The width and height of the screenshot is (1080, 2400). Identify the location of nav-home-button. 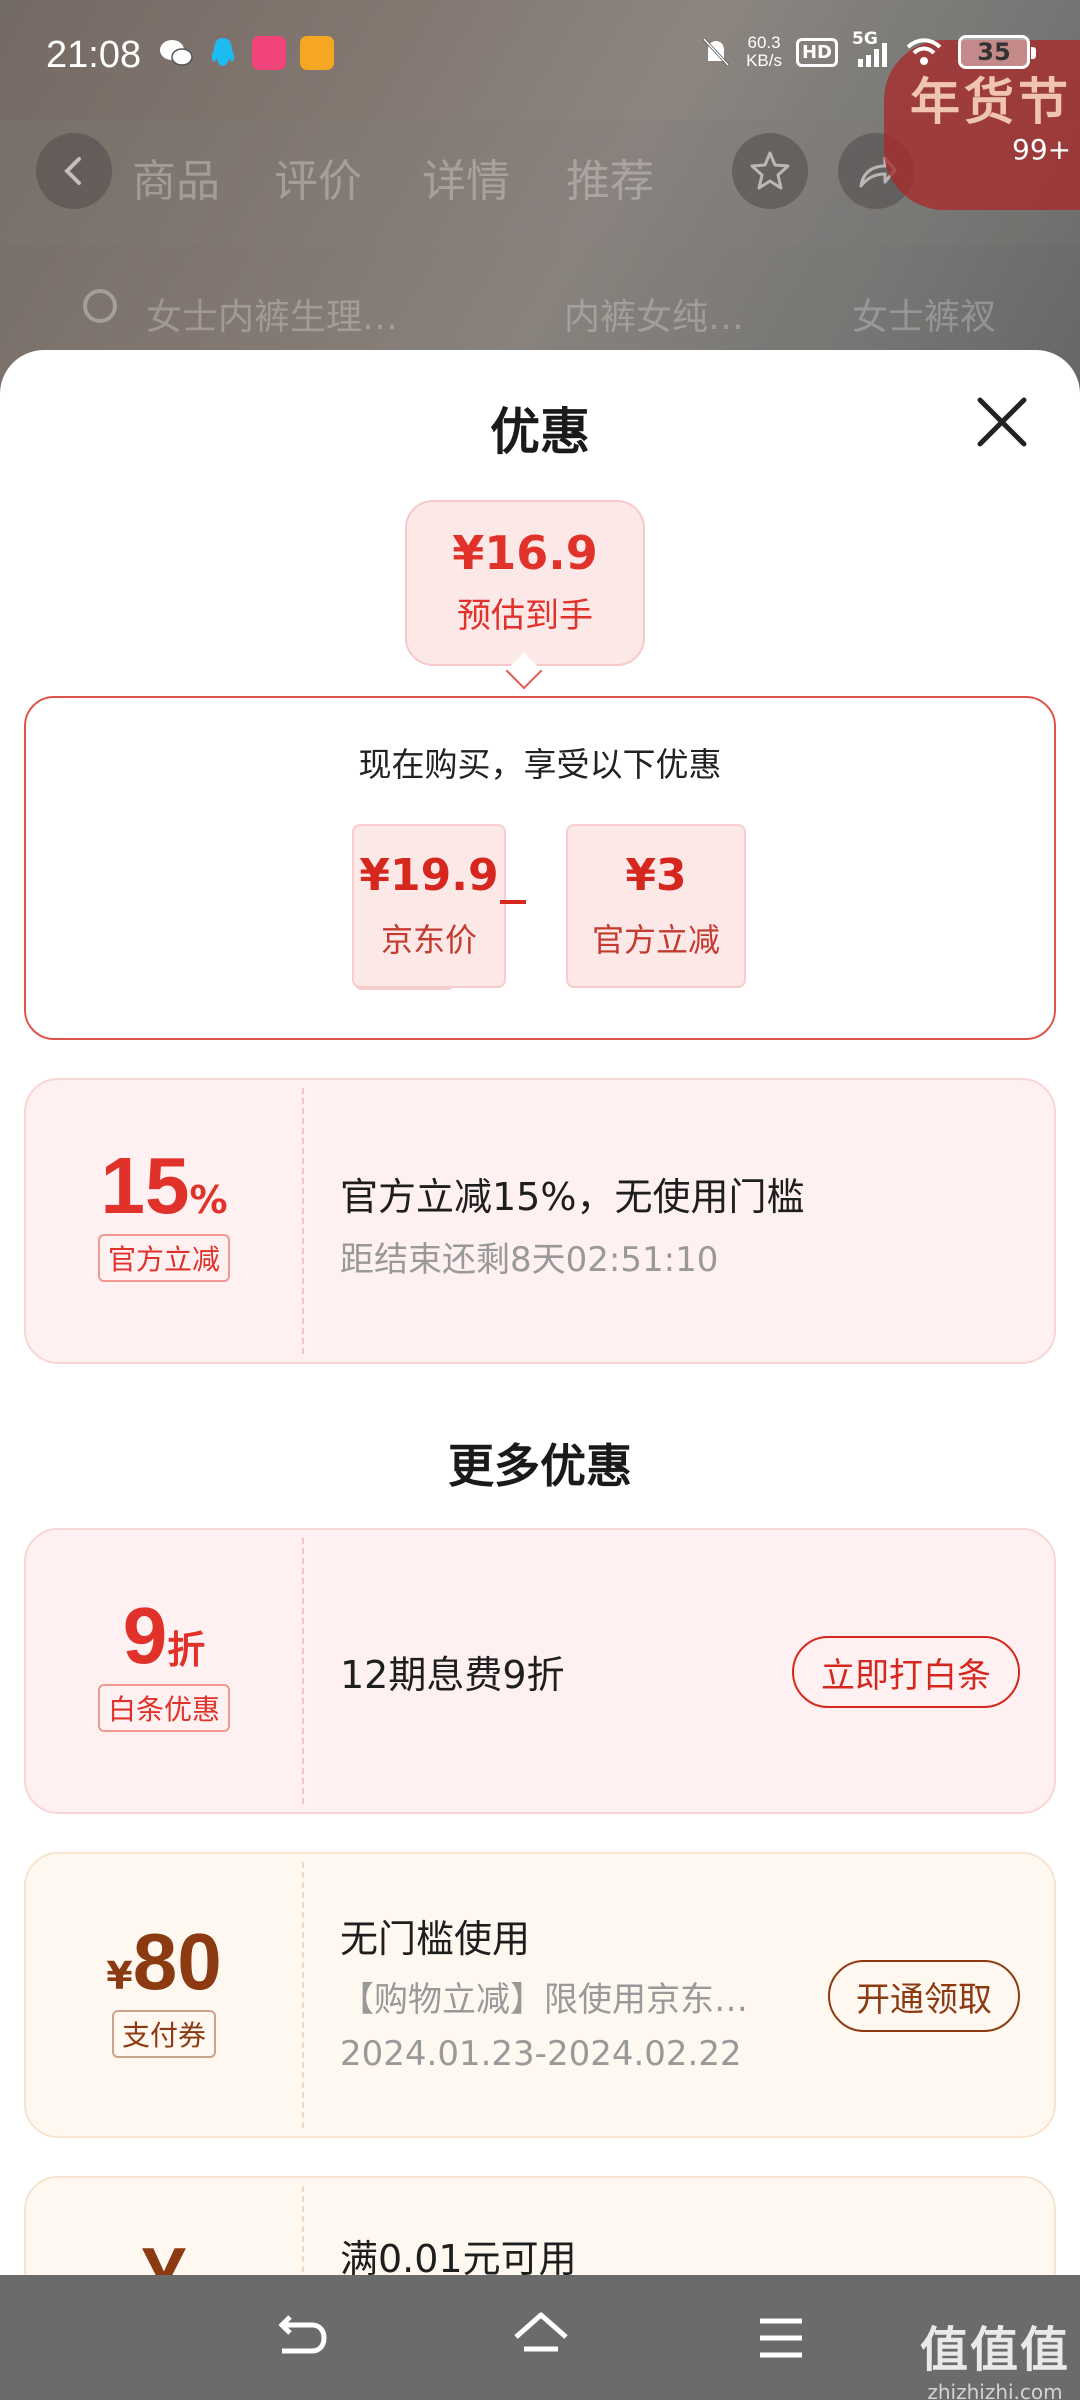
(541, 2338).